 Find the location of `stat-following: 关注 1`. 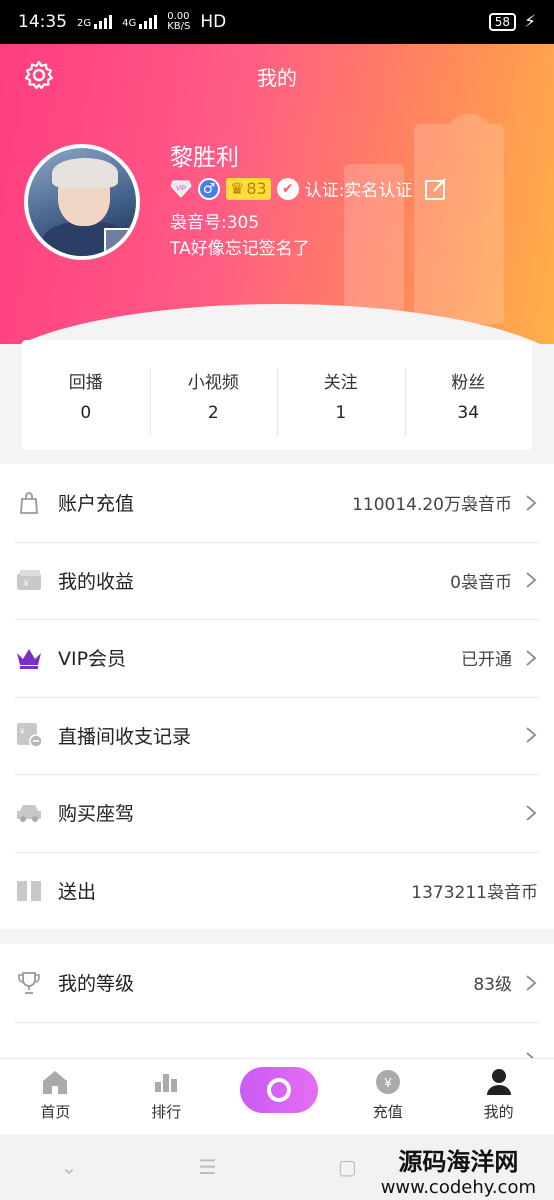

stat-following: 关注 1 is located at coordinates (341, 401).